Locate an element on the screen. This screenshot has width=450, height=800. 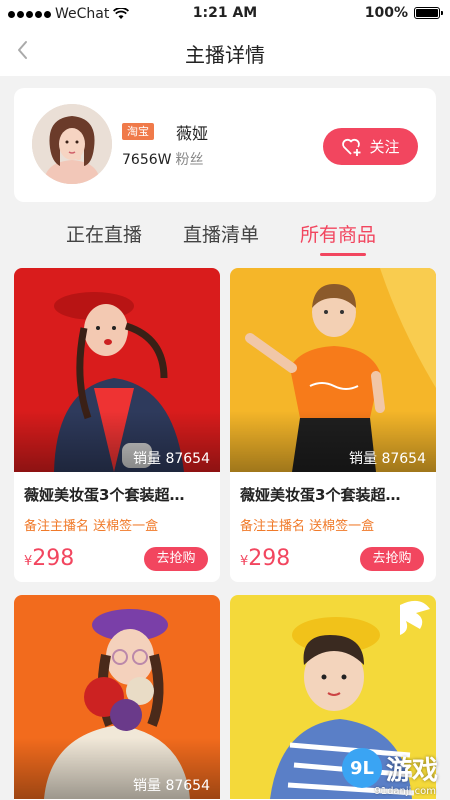
follow-button: 关注 is located at coordinates (370, 146).